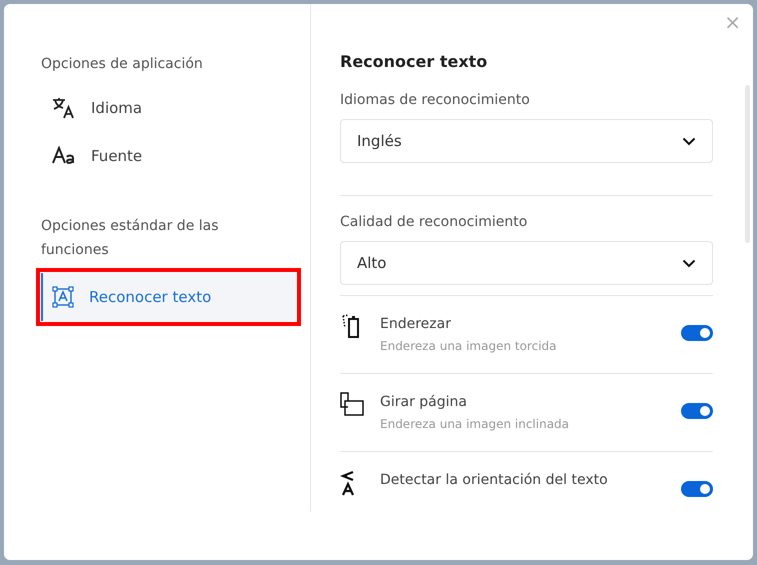 This screenshot has height=565, width=757. What do you see at coordinates (526, 141) in the screenshot?
I see `dropdown: Inglés` at bounding box center [526, 141].